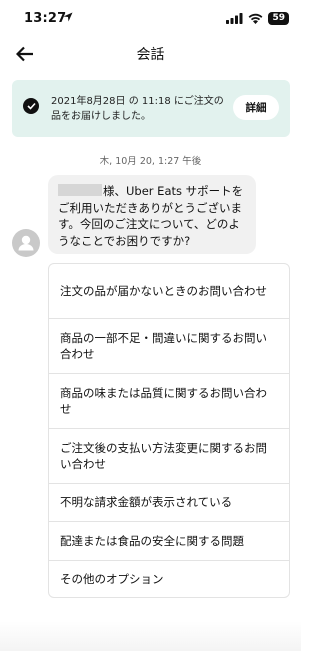 Image resolution: width=320 pixels, height=651 pixels. I want to click on message-timestamp: 木, 10月 20, 1:27 午後, so click(150, 161).